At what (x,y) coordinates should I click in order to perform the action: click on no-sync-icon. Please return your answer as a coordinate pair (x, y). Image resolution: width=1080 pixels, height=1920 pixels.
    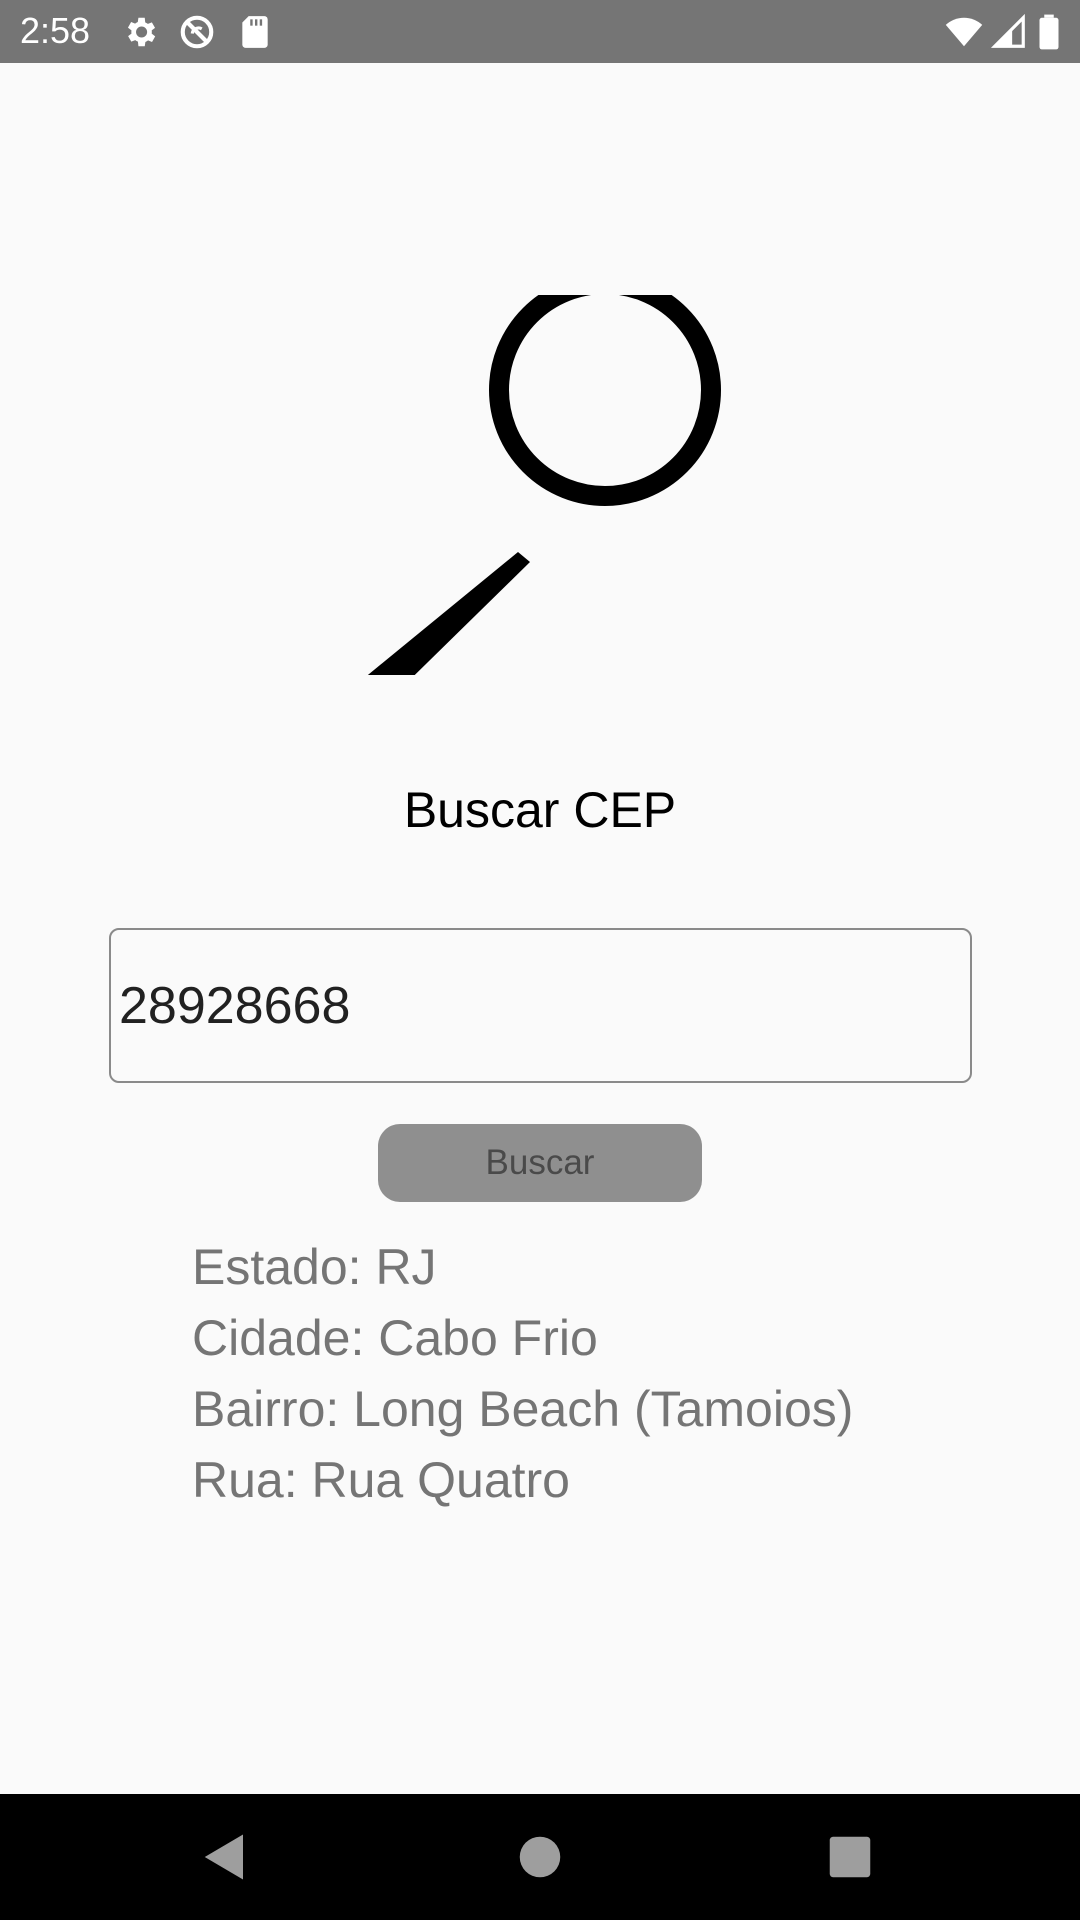
    Looking at the image, I should click on (197, 32).